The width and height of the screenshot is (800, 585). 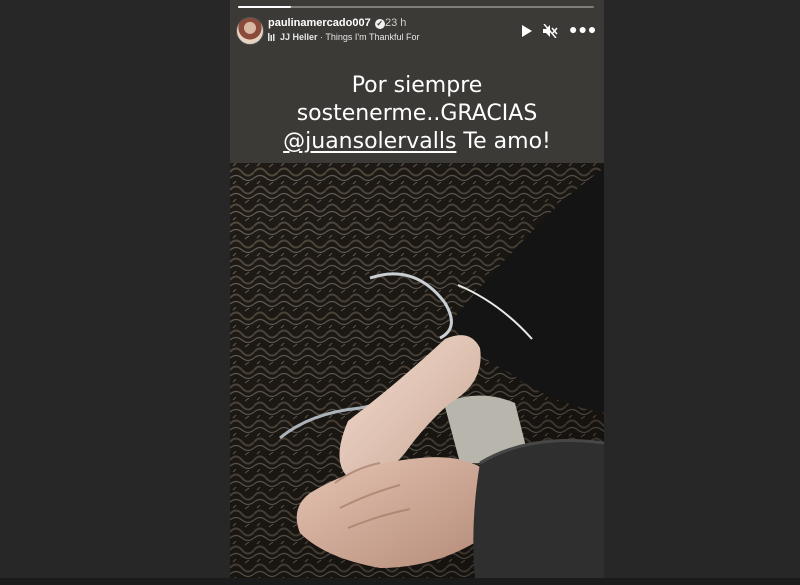 I want to click on caption-tail: Te amo!, so click(x=503, y=141).